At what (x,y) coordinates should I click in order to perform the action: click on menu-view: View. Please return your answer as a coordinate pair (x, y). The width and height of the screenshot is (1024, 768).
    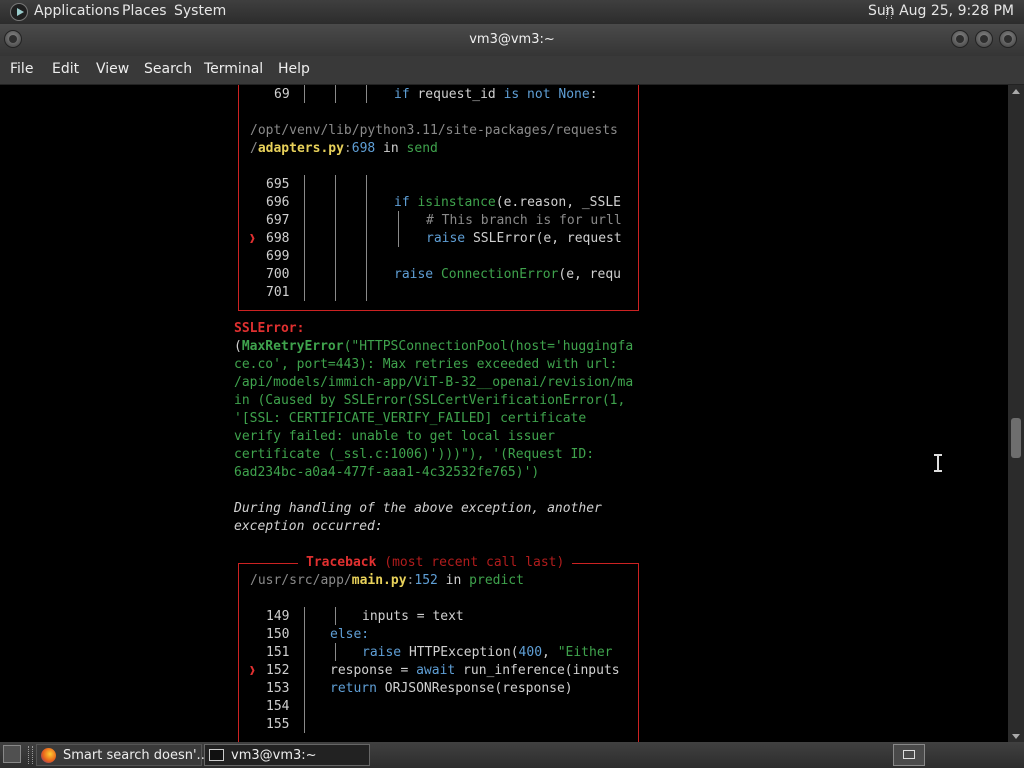
    Looking at the image, I should click on (112, 69).